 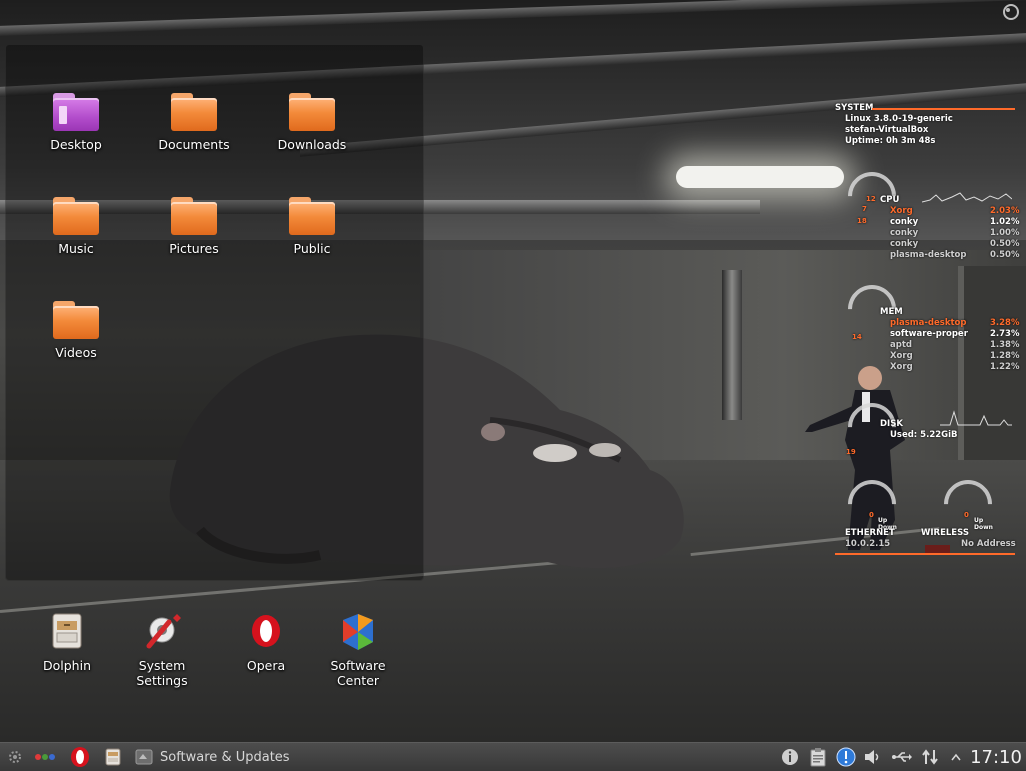 What do you see at coordinates (162, 650) in the screenshot?
I see `system-settings-launcher: System Settings` at bounding box center [162, 650].